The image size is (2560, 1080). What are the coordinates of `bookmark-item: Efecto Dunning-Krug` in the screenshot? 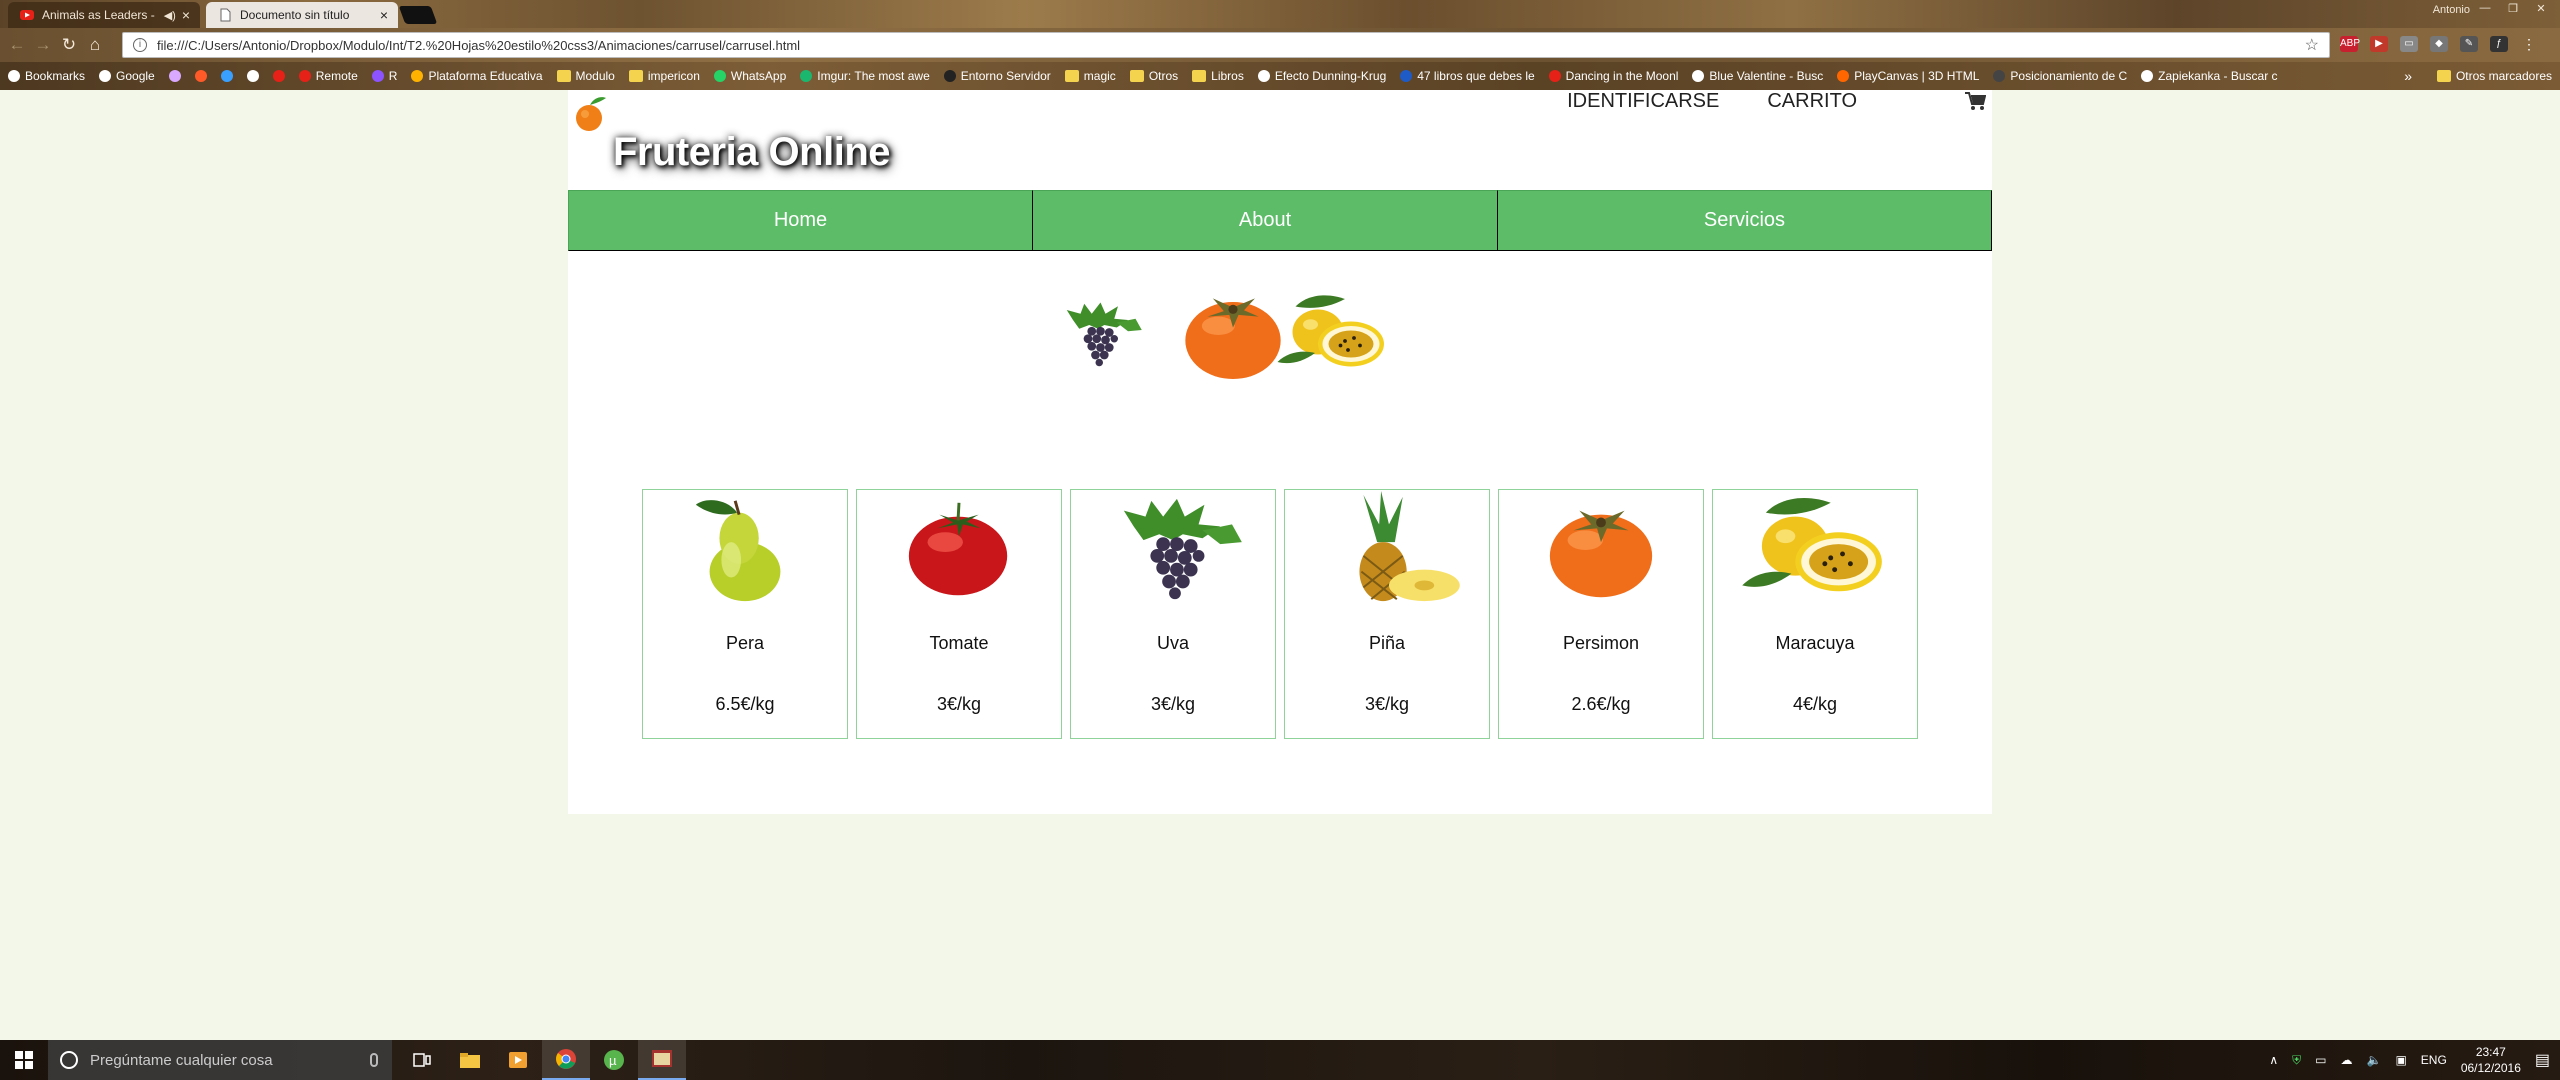 It's located at (1321, 76).